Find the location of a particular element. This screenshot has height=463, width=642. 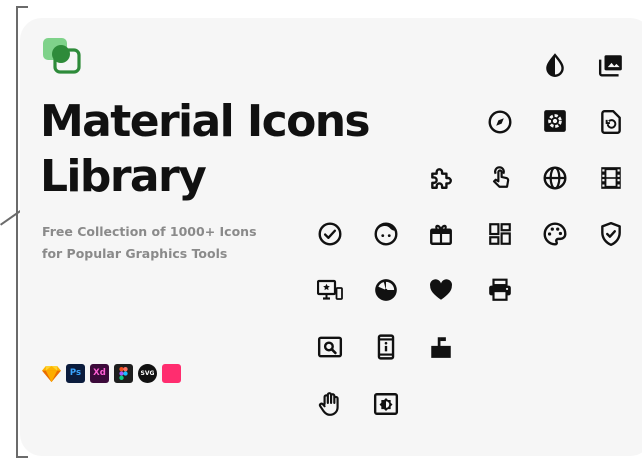

touch-app-icon is located at coordinates (500, 177).